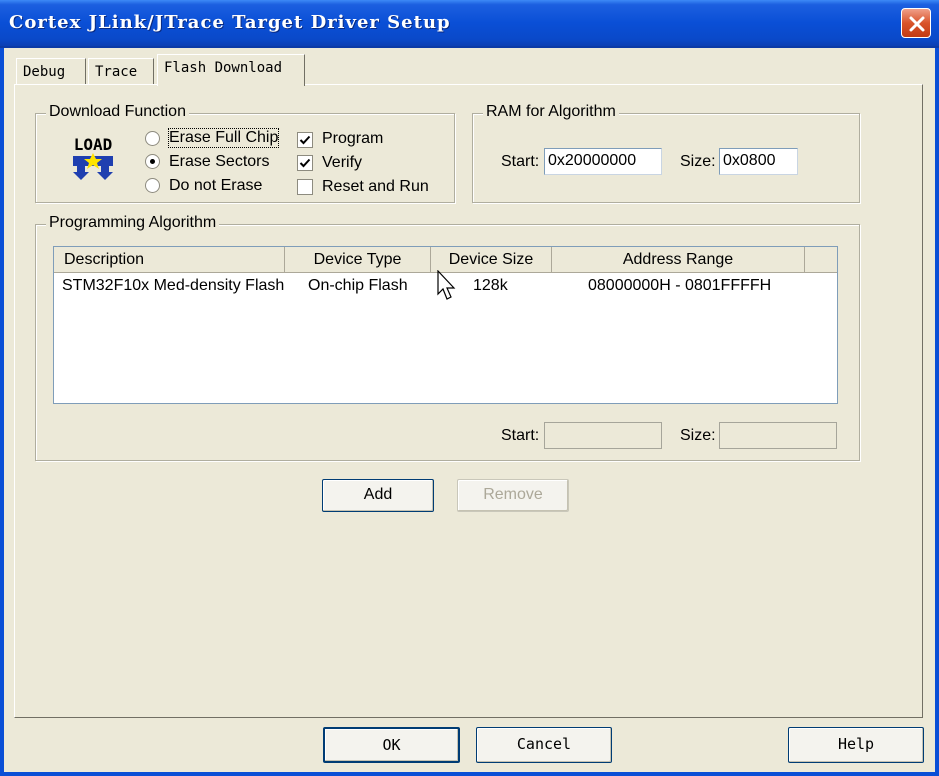 The height and width of the screenshot is (776, 939). What do you see at coordinates (698, 161) in the screenshot?
I see `ram-size-label: Size:` at bounding box center [698, 161].